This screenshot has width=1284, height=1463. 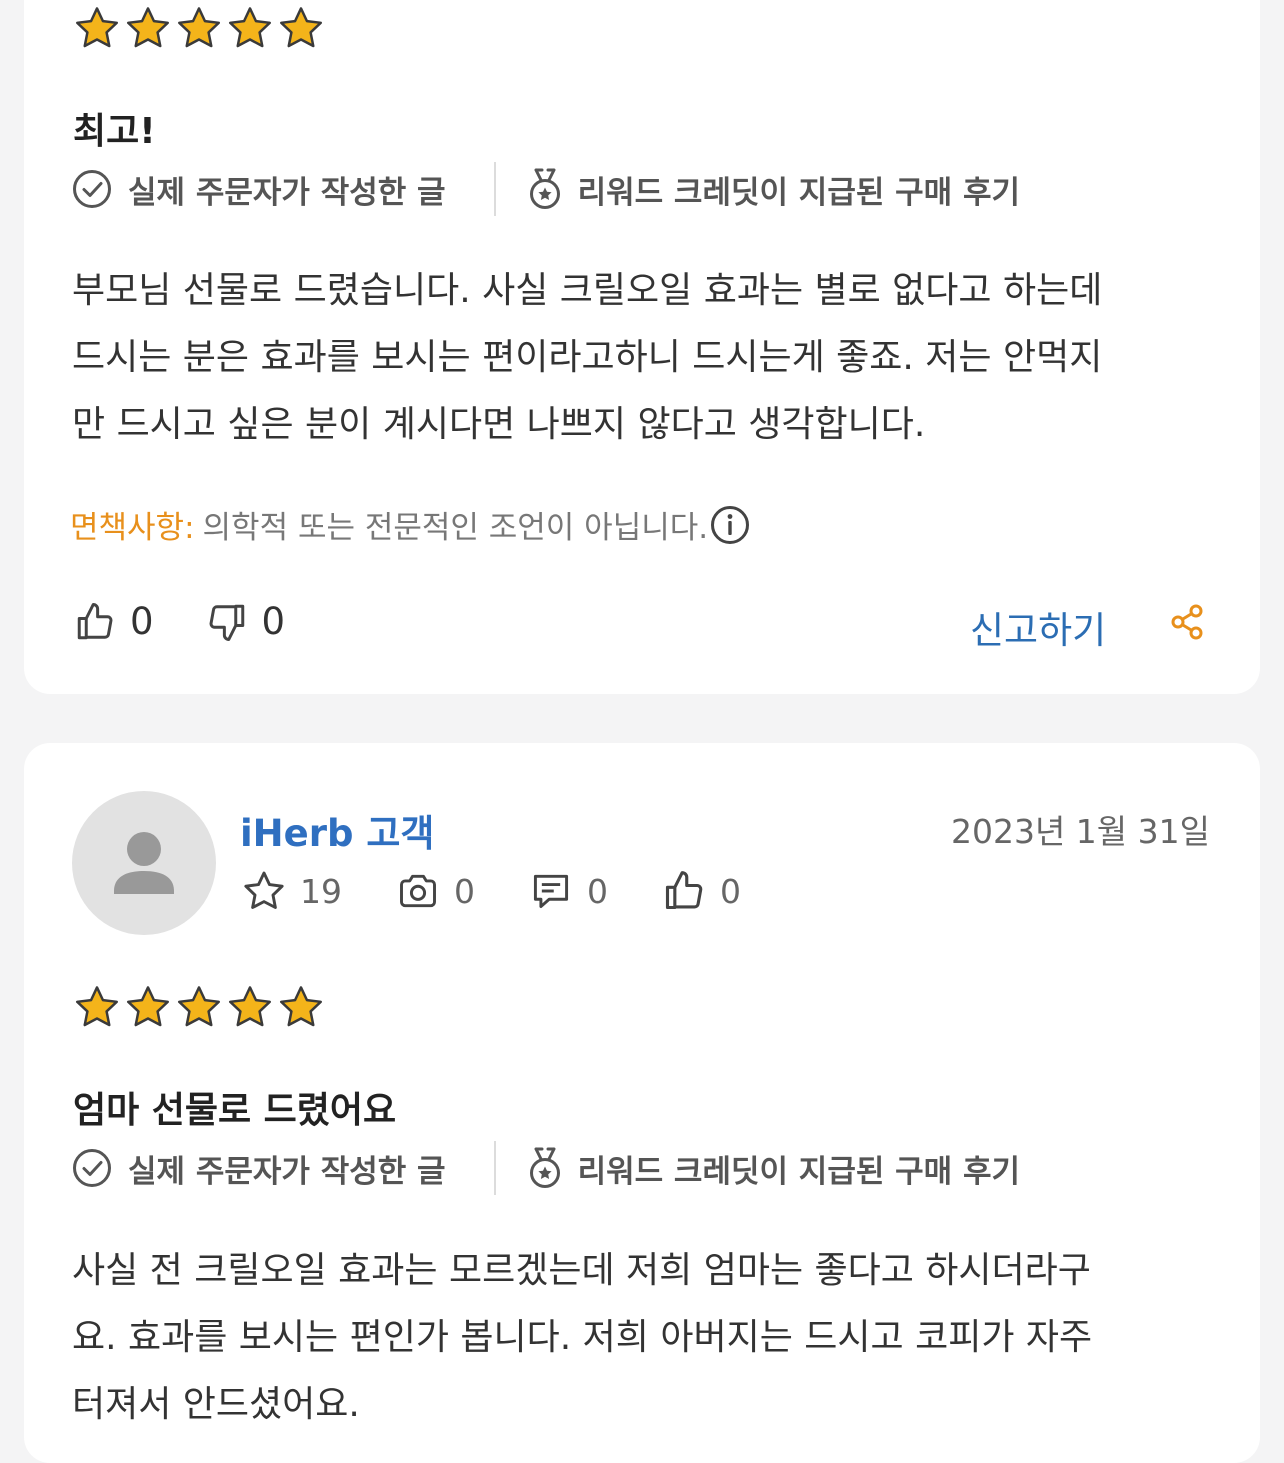 What do you see at coordinates (114, 131) in the screenshot?
I see `review-title: 최고!` at bounding box center [114, 131].